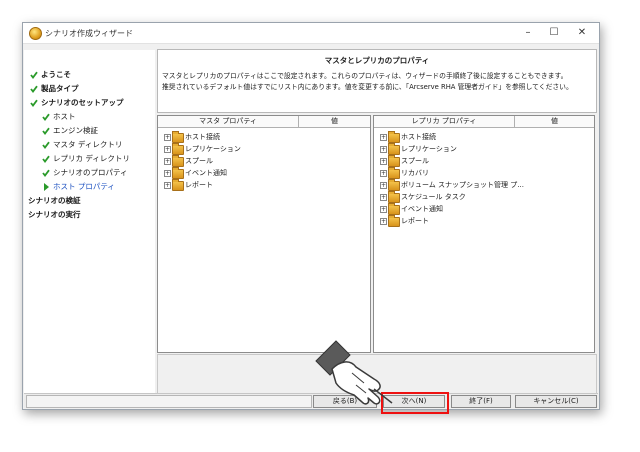 The height and width of the screenshot is (452, 640). I want to click on button-bar, so click(311, 400).